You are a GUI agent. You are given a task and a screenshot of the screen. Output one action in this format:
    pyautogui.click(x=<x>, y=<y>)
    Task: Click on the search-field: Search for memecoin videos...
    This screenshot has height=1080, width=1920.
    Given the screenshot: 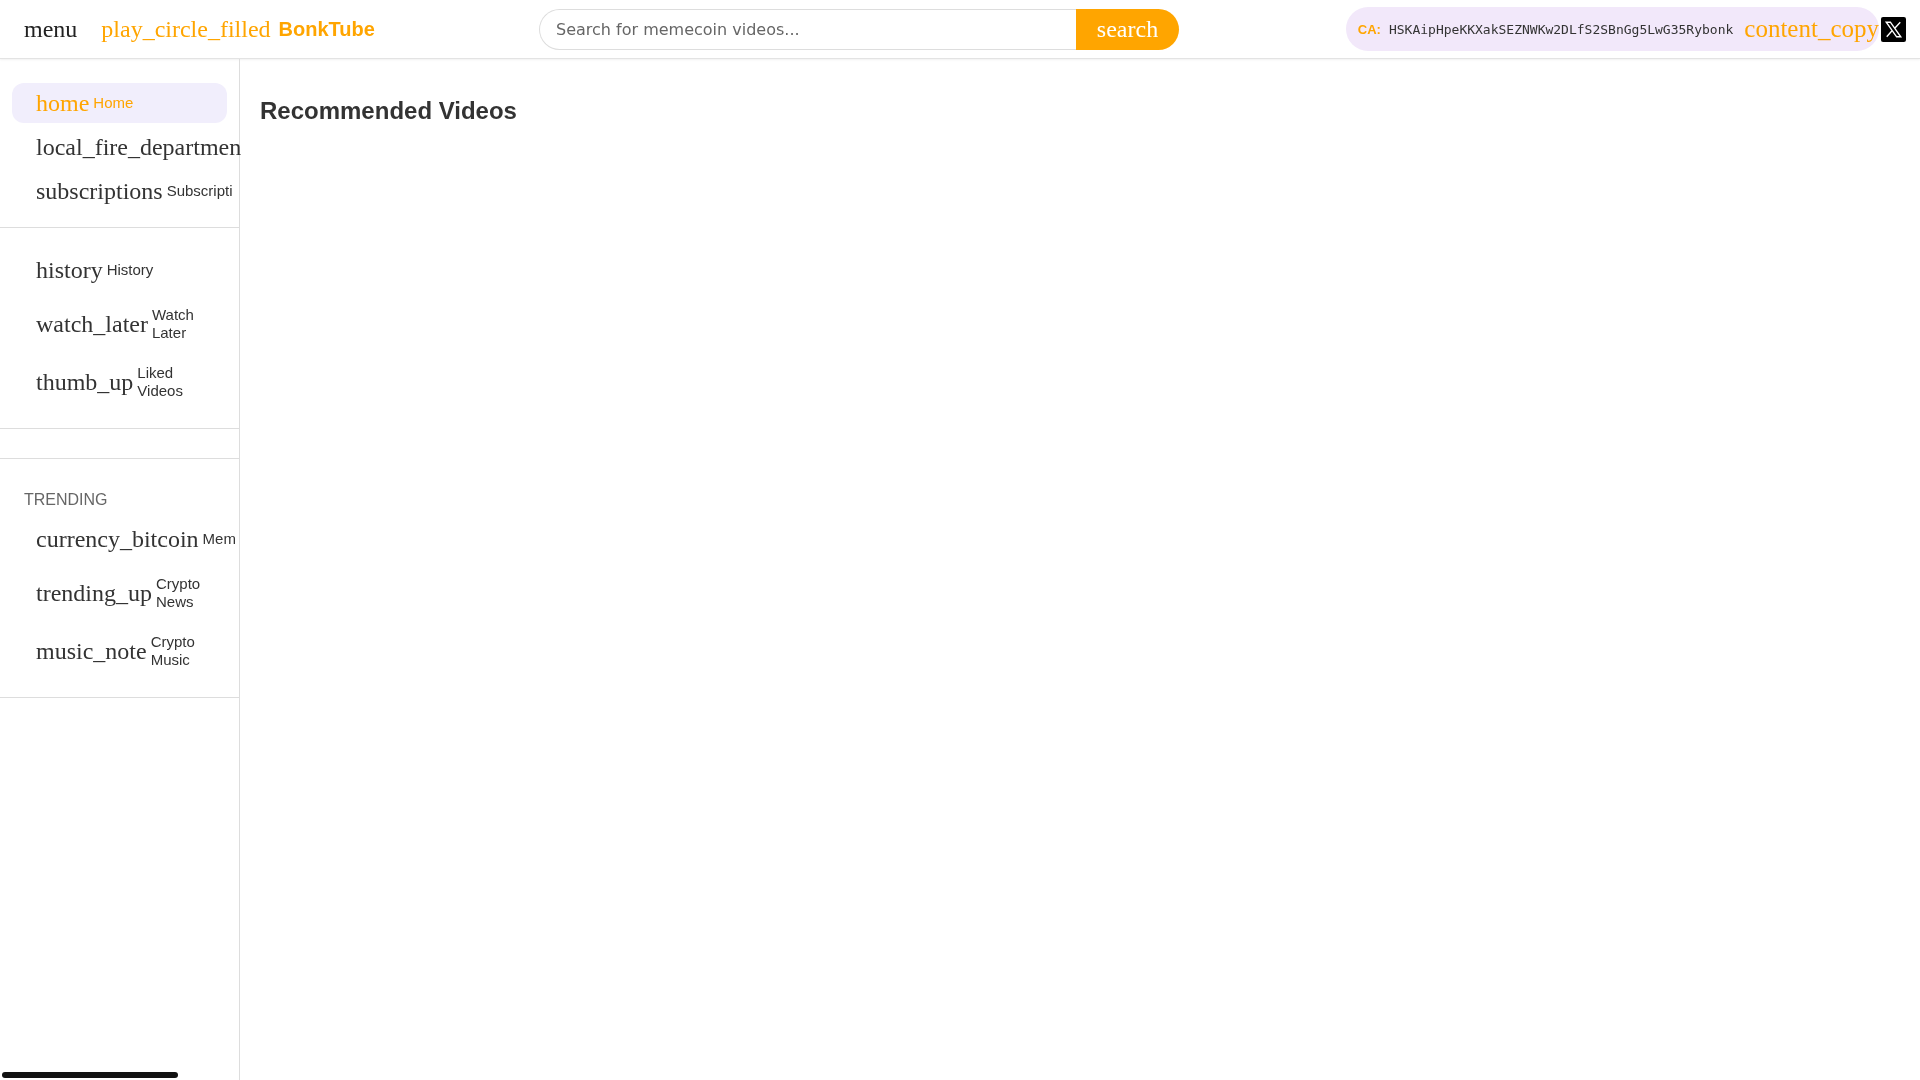 What is the action you would take?
    pyautogui.click(x=807, y=29)
    